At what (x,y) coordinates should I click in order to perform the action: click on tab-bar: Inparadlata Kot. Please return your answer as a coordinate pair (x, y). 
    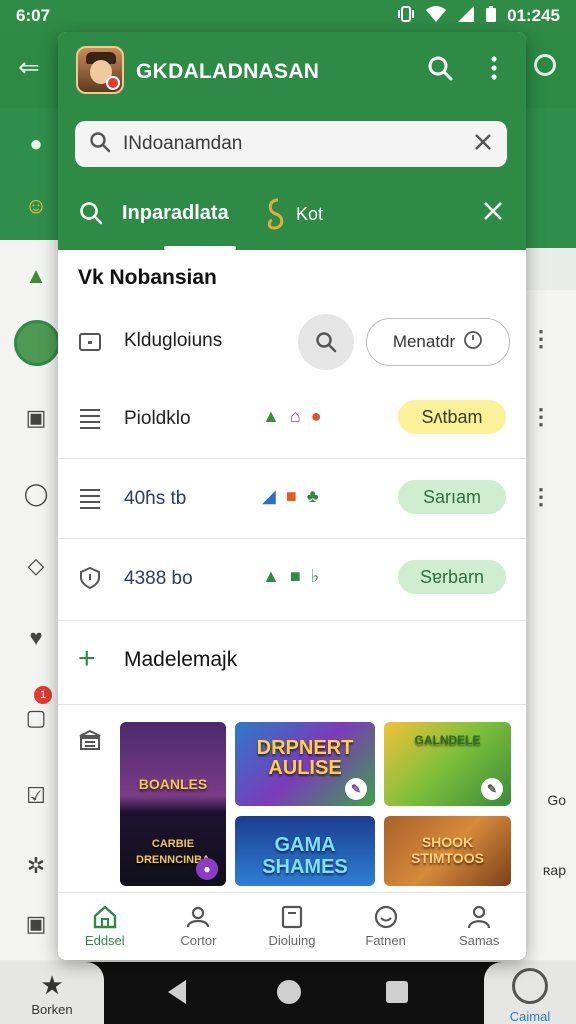
    Looking at the image, I should click on (292, 221).